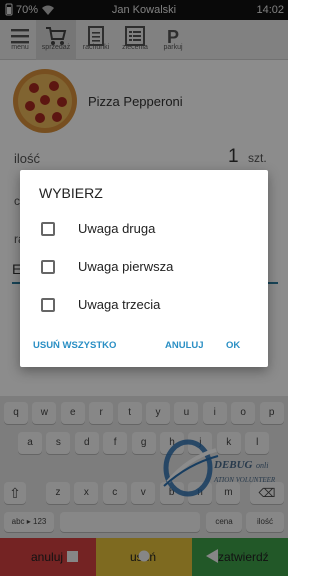 This screenshot has height=576, width=320. What do you see at coordinates (126, 266) in the screenshot?
I see `option-label: Uwaga pierwsza` at bounding box center [126, 266].